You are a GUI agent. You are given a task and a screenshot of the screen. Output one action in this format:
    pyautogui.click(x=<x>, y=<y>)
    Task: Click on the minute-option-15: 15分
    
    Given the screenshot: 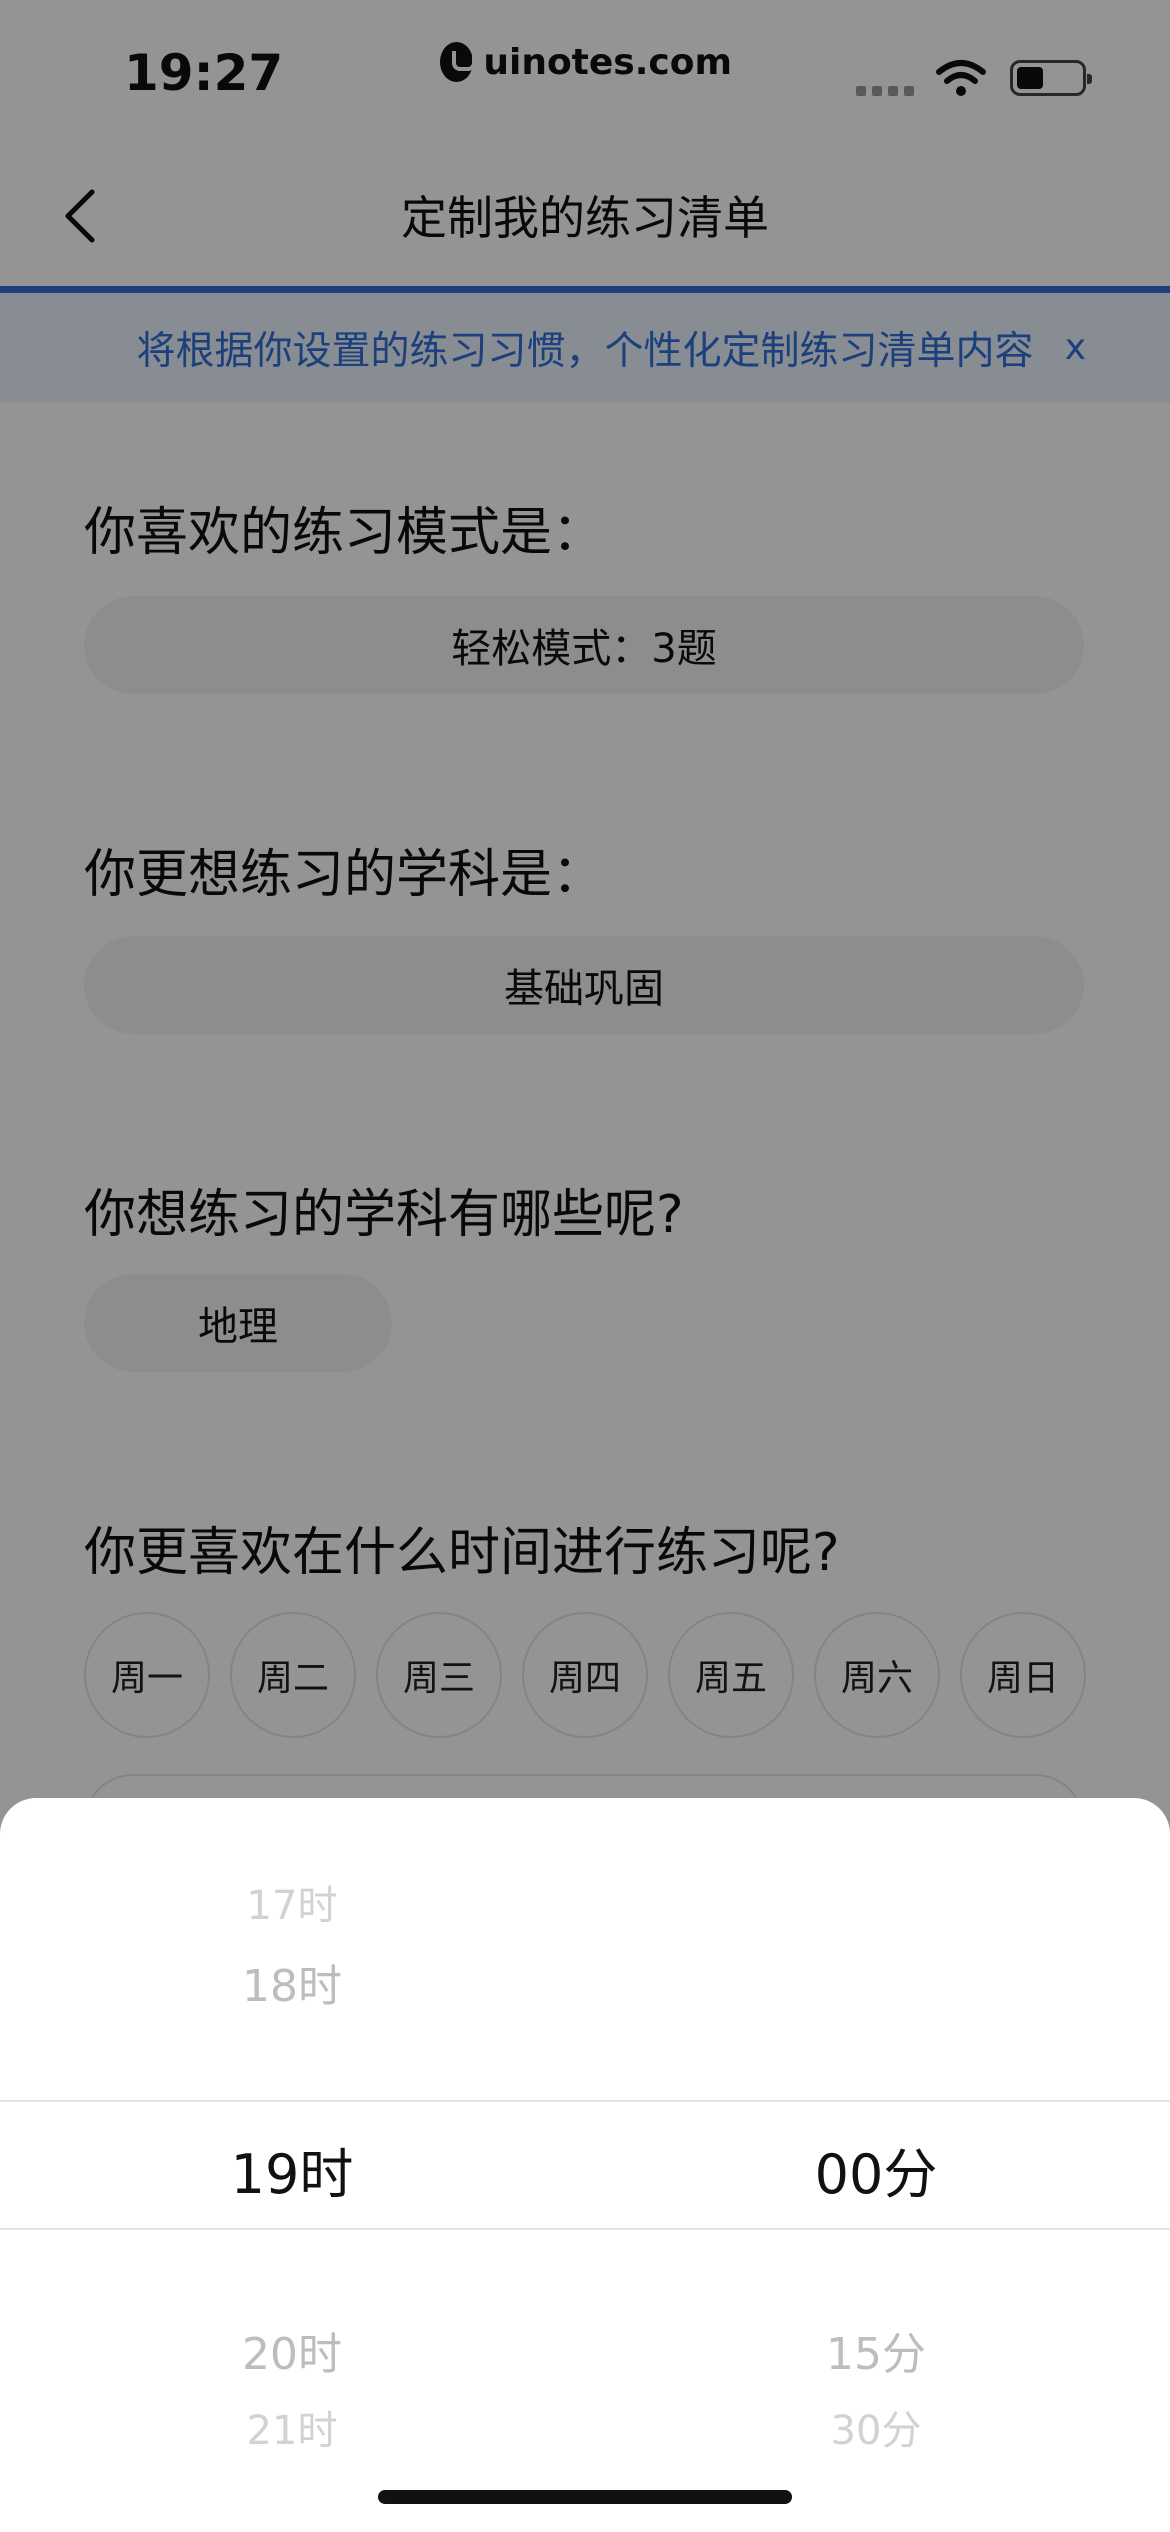 What is the action you would take?
    pyautogui.click(x=876, y=2350)
    